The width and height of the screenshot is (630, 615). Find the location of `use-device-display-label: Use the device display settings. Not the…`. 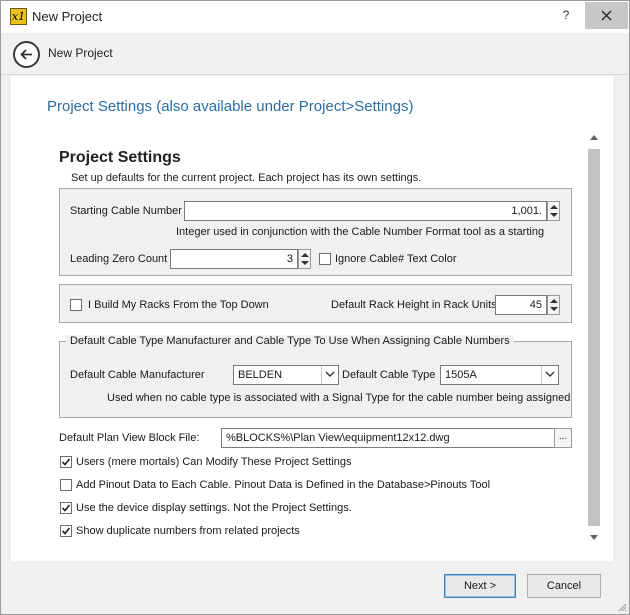

use-device-display-label: Use the device display settings. Not the… is located at coordinates (214, 508).